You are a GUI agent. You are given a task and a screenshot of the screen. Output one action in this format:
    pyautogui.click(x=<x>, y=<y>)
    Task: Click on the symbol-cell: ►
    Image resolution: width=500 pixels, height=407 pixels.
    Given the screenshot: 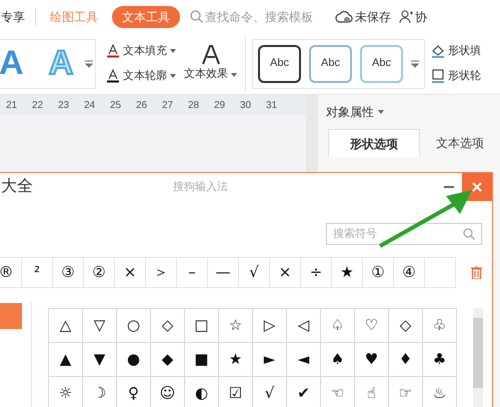 What is the action you would take?
    pyautogui.click(x=270, y=360)
    